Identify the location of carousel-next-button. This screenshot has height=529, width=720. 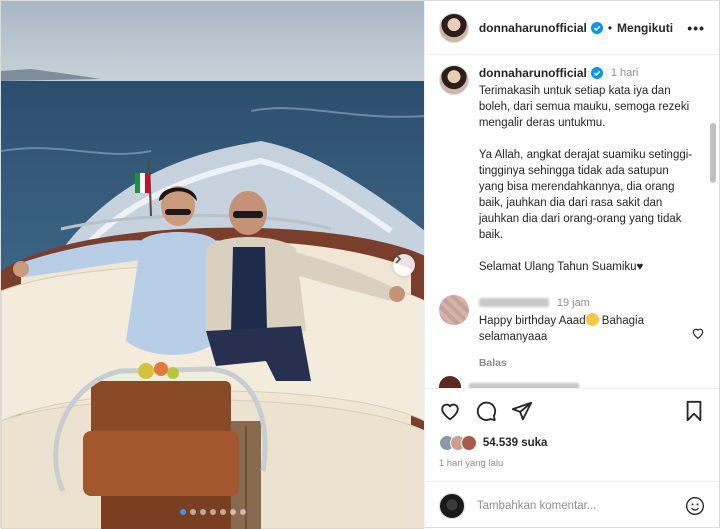
(404, 265).